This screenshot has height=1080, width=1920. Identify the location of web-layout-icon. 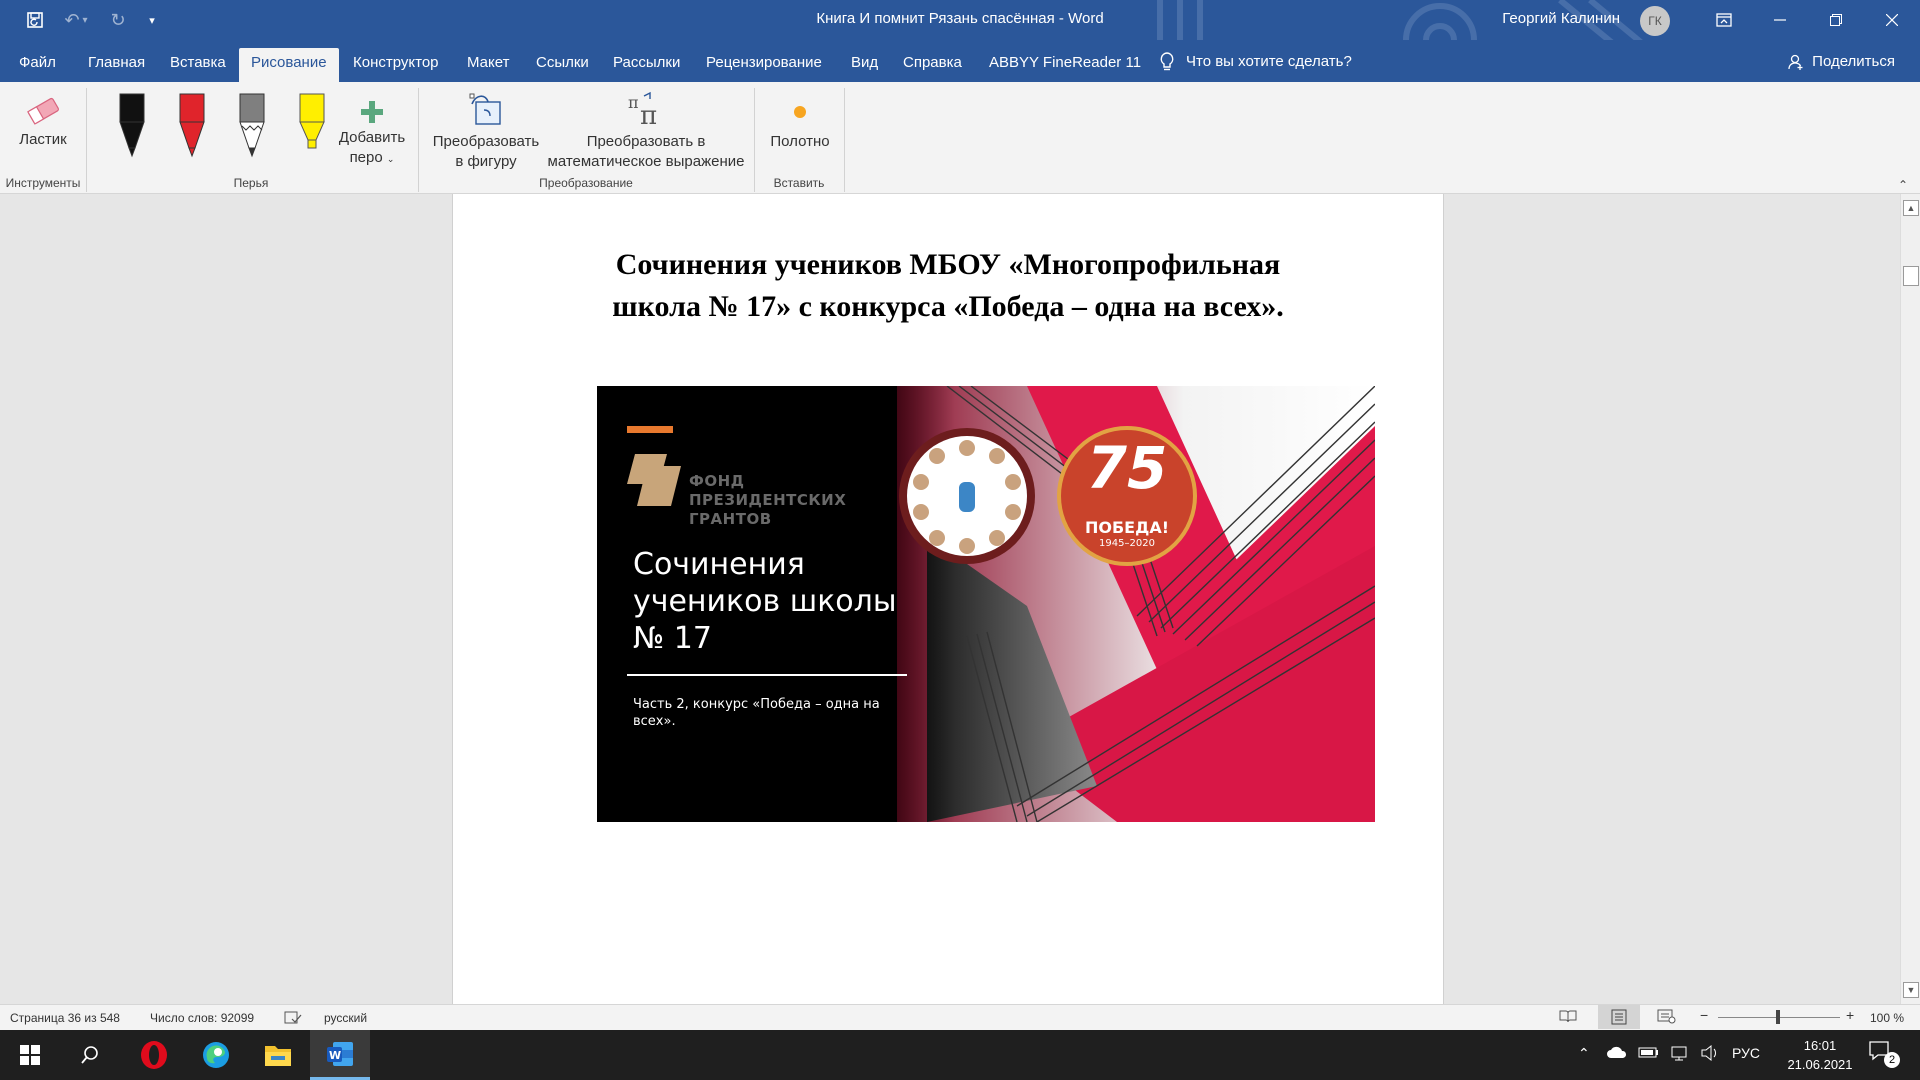
(1666, 1017).